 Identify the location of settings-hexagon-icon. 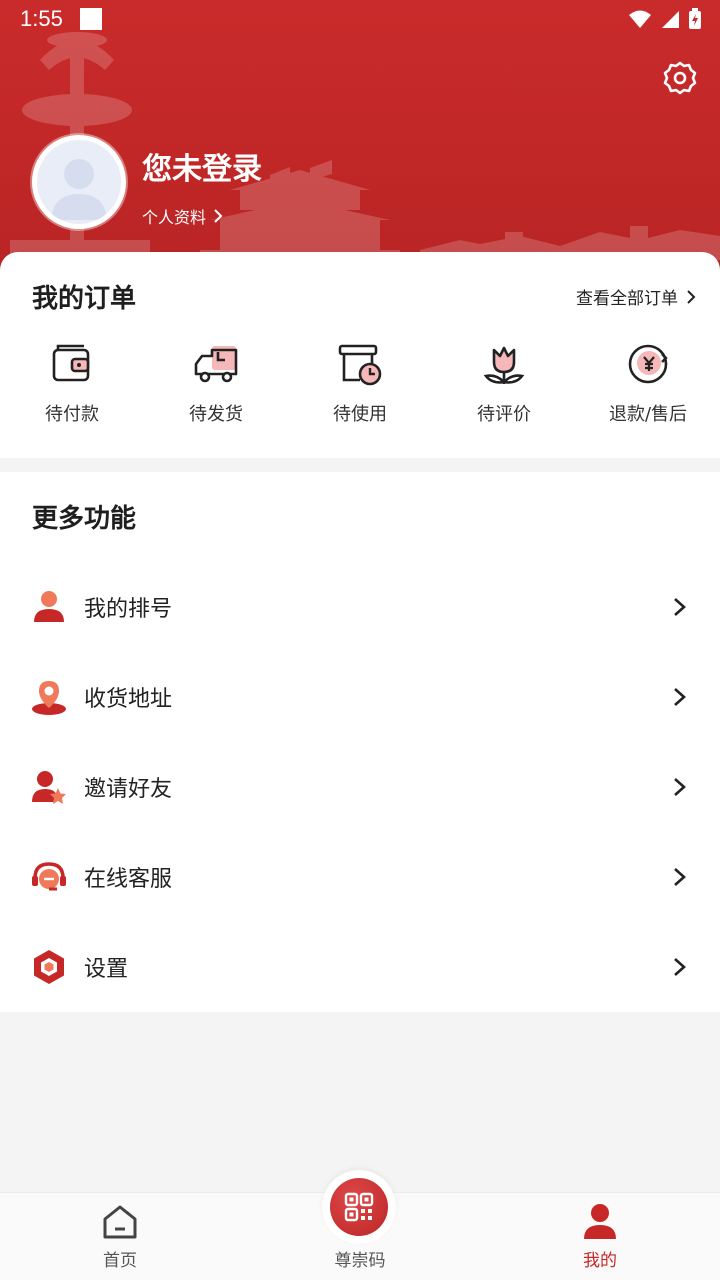
(49, 967).